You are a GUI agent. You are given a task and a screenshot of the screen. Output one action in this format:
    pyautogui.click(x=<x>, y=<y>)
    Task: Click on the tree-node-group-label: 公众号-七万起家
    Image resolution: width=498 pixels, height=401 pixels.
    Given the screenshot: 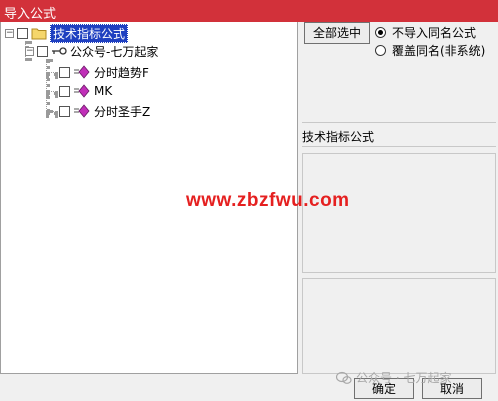 What is the action you would take?
    pyautogui.click(x=114, y=51)
    